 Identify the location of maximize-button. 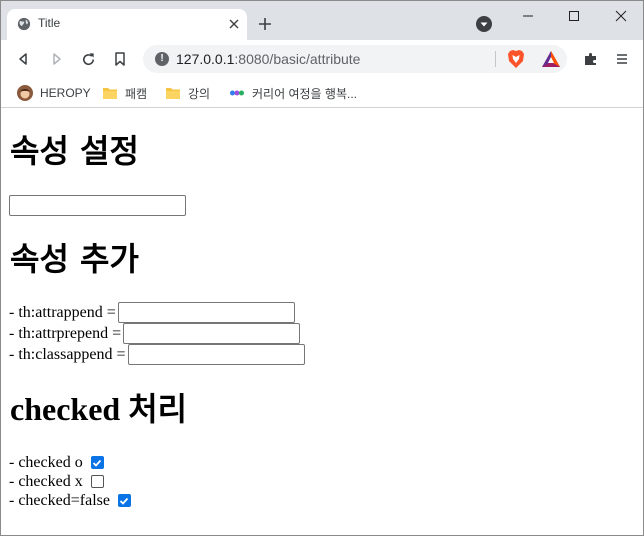
(574, 16).